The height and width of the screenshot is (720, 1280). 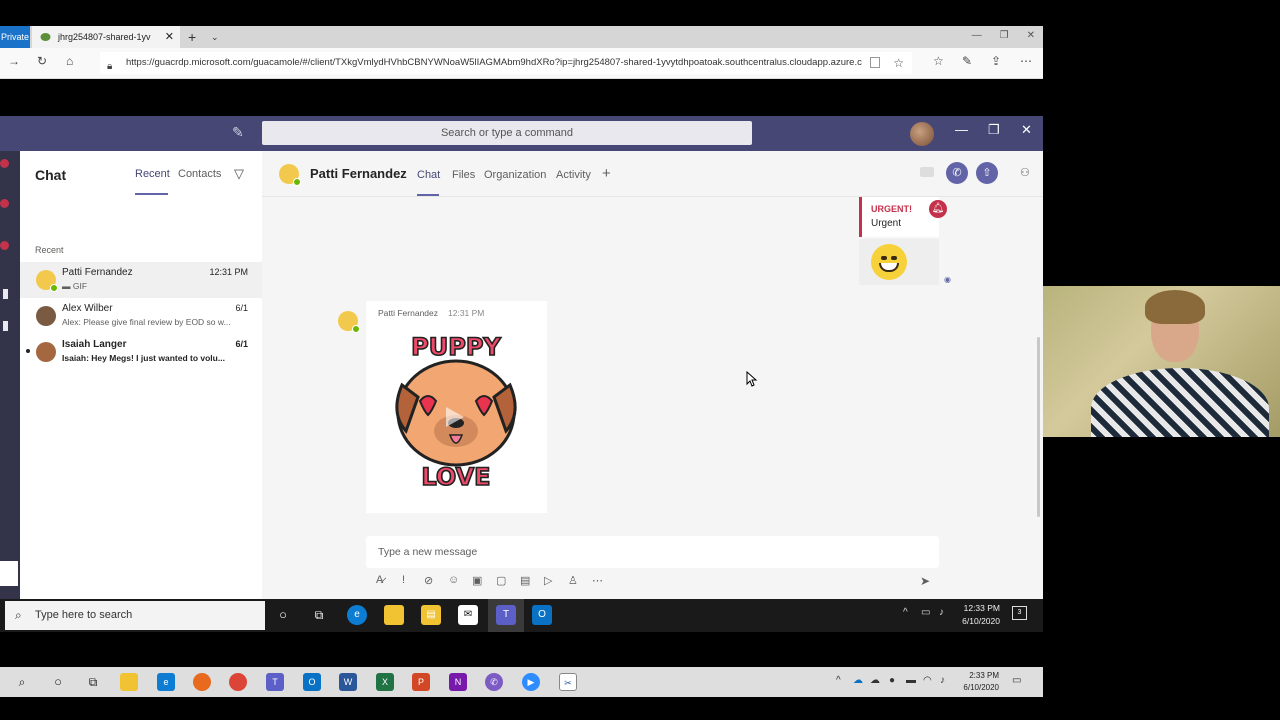 I want to click on chat-list-item: Patti Fernandez ▬ GIF 12:31 PM, so click(x=141, y=280).